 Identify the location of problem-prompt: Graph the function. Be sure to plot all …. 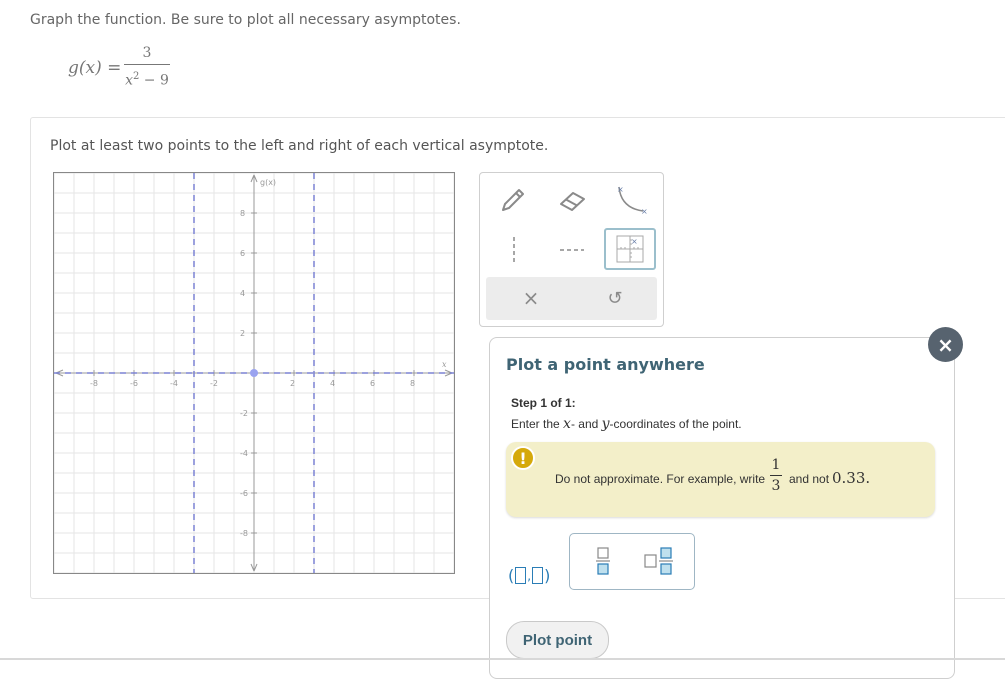
(245, 20).